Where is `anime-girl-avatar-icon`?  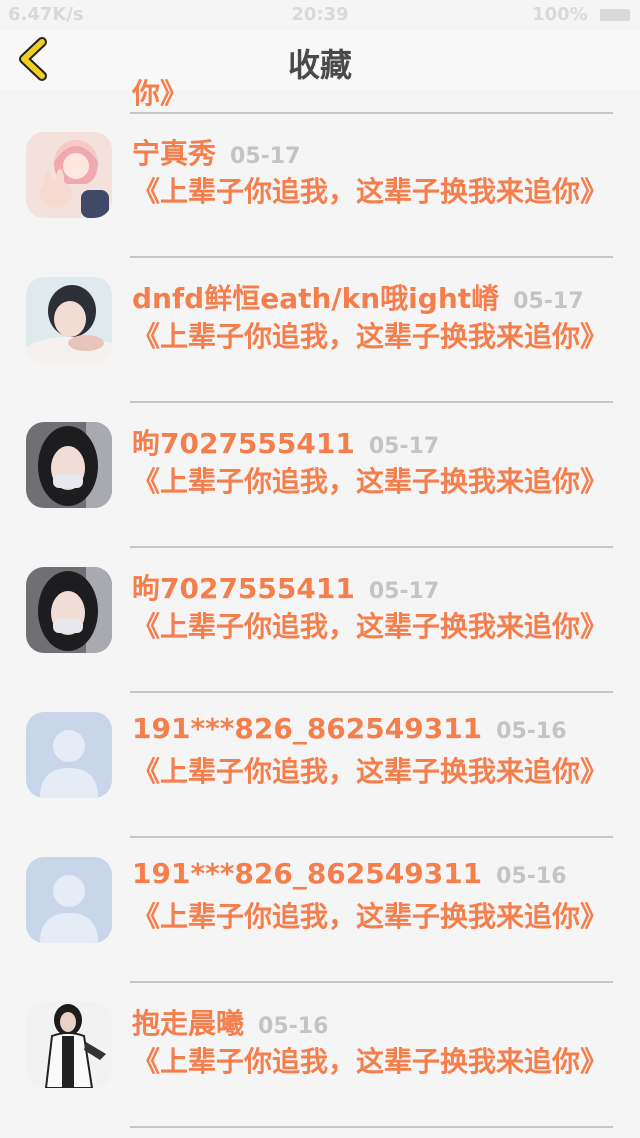 anime-girl-avatar-icon is located at coordinates (69, 175).